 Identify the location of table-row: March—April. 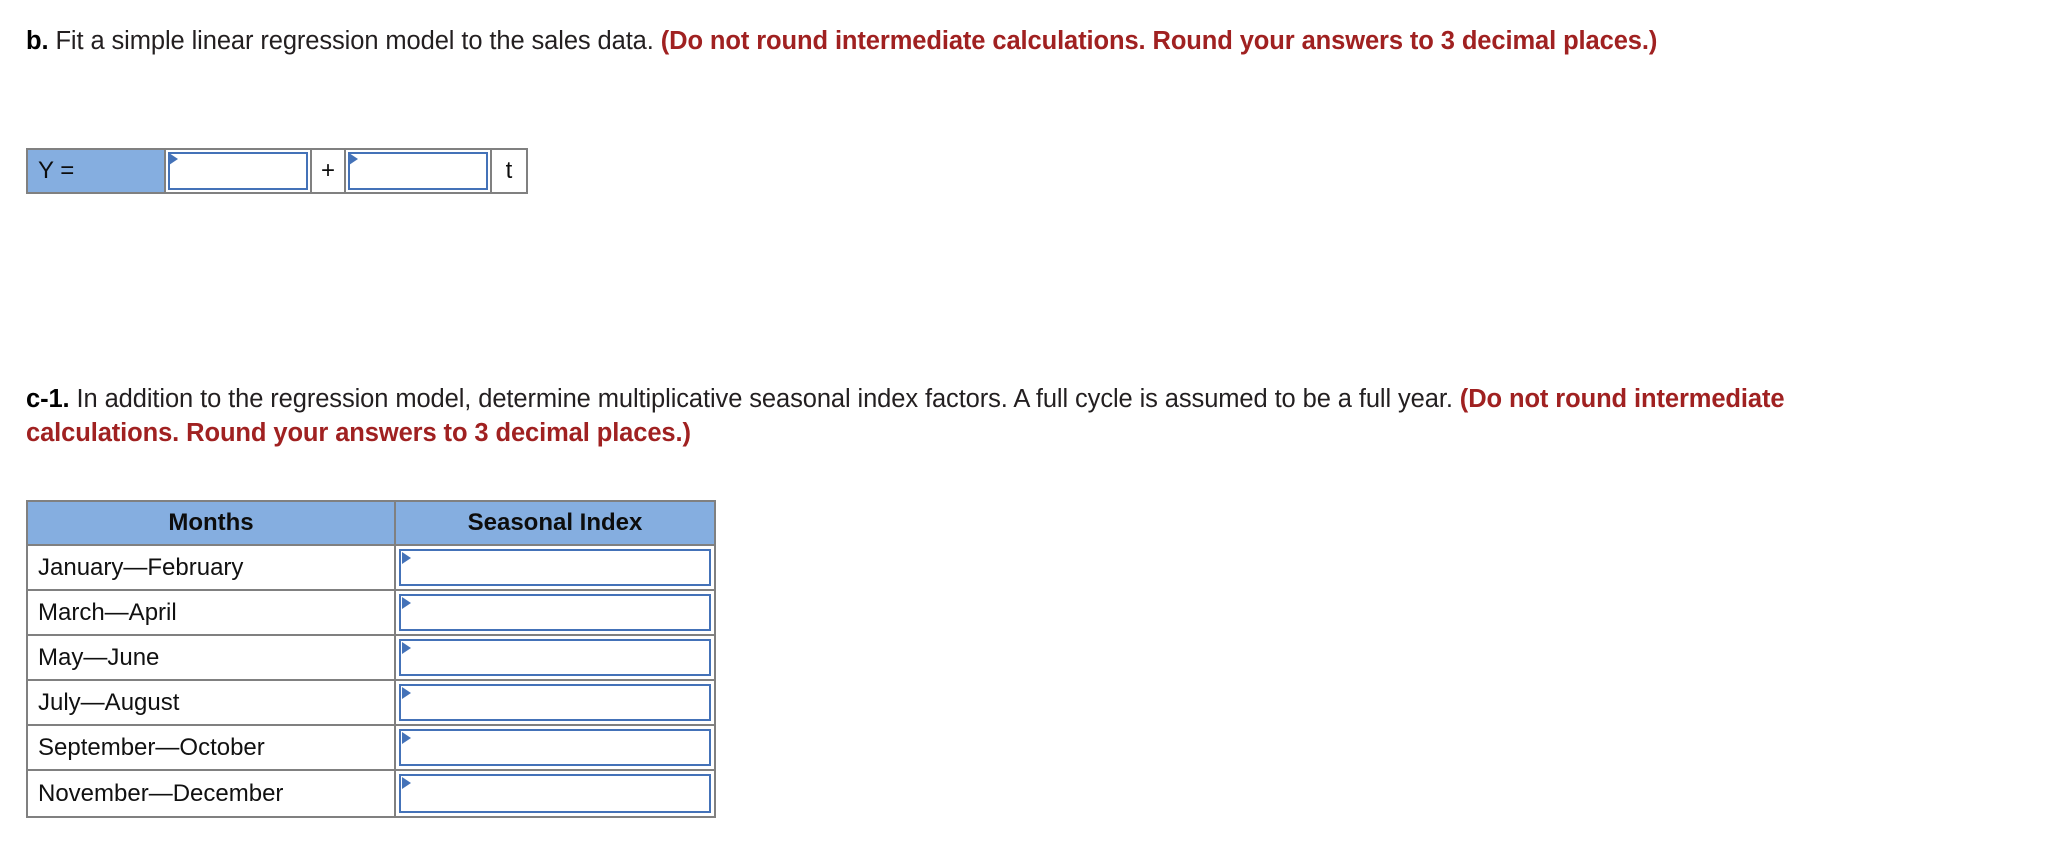
(371, 613).